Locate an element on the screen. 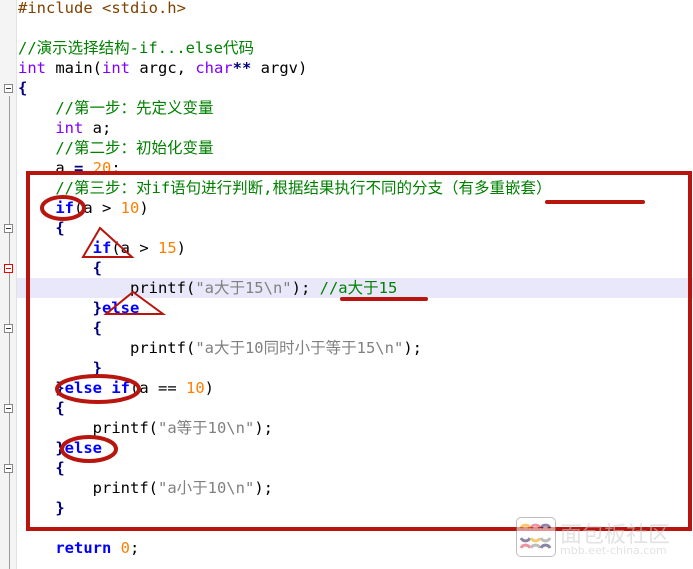  watermark-logo is located at coordinates (536, 537).